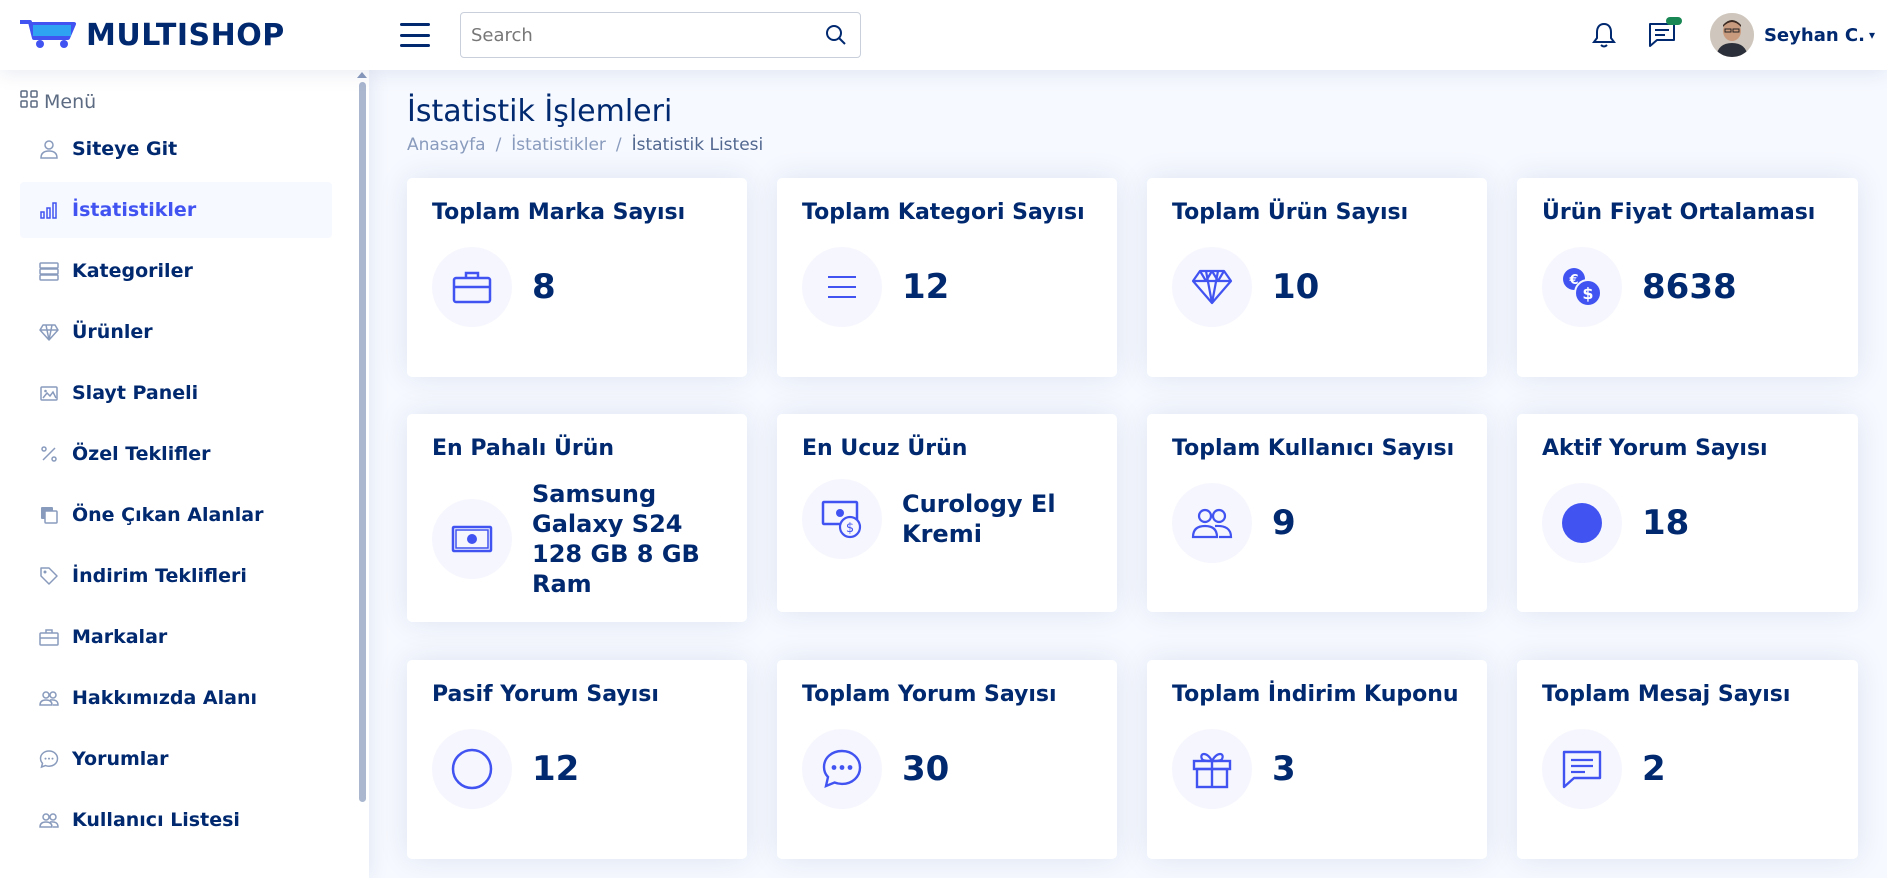 The image size is (1887, 878). Describe the element at coordinates (697, 145) in the screenshot. I see `breadcrumb-current: İstatistik Listesi` at that location.